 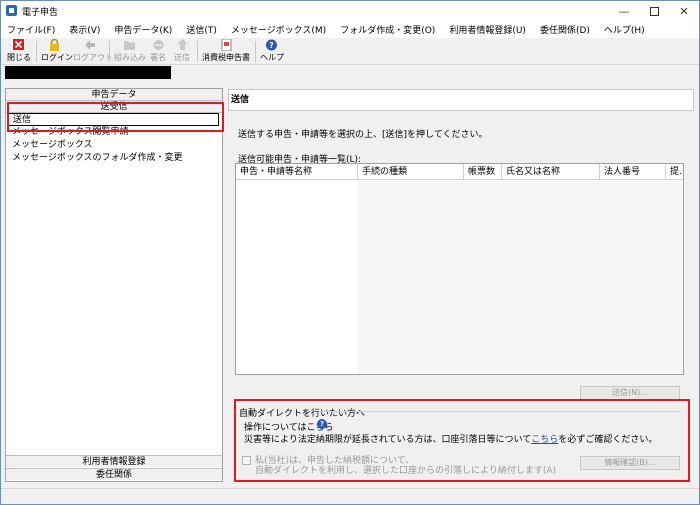 What do you see at coordinates (143, 29) in the screenshot?
I see `menu-filing-data: 申告データ(K)` at bounding box center [143, 29].